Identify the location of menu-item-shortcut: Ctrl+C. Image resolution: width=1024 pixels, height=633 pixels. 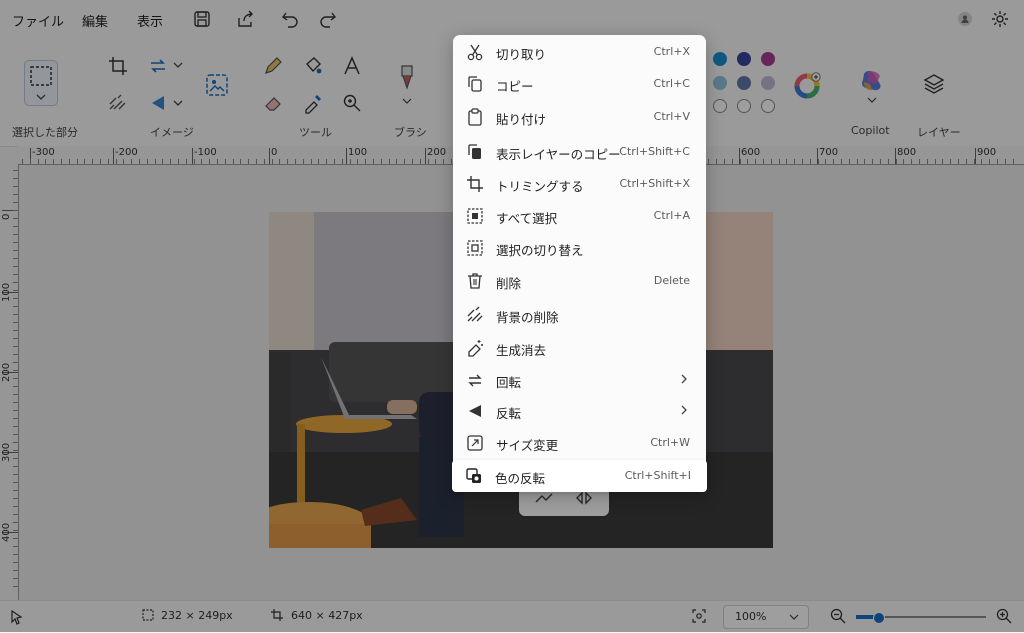
(671, 83).